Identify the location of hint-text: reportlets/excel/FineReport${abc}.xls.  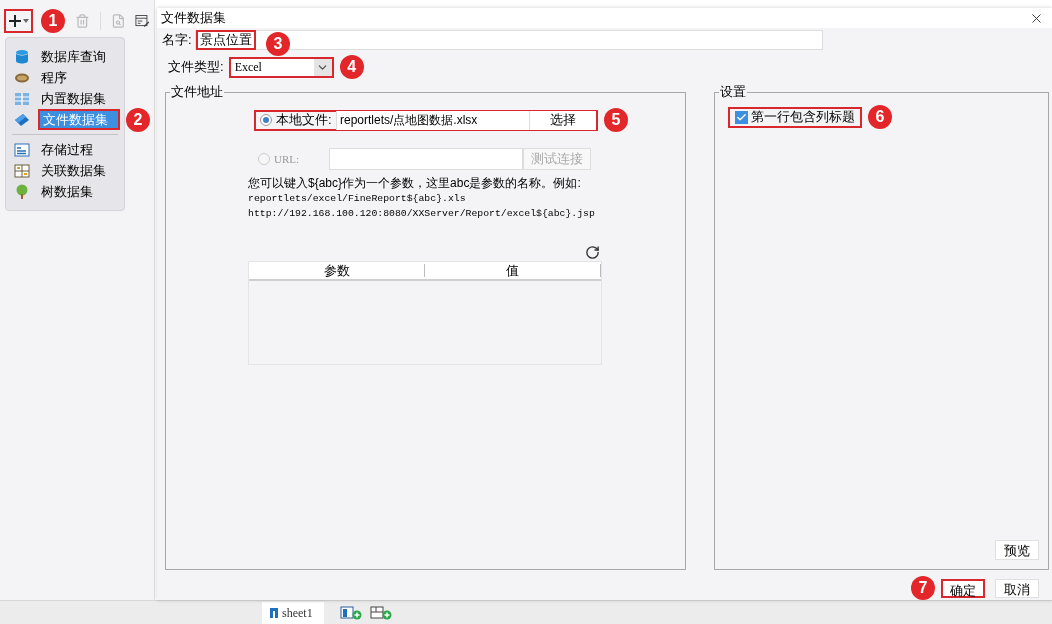
(357, 199).